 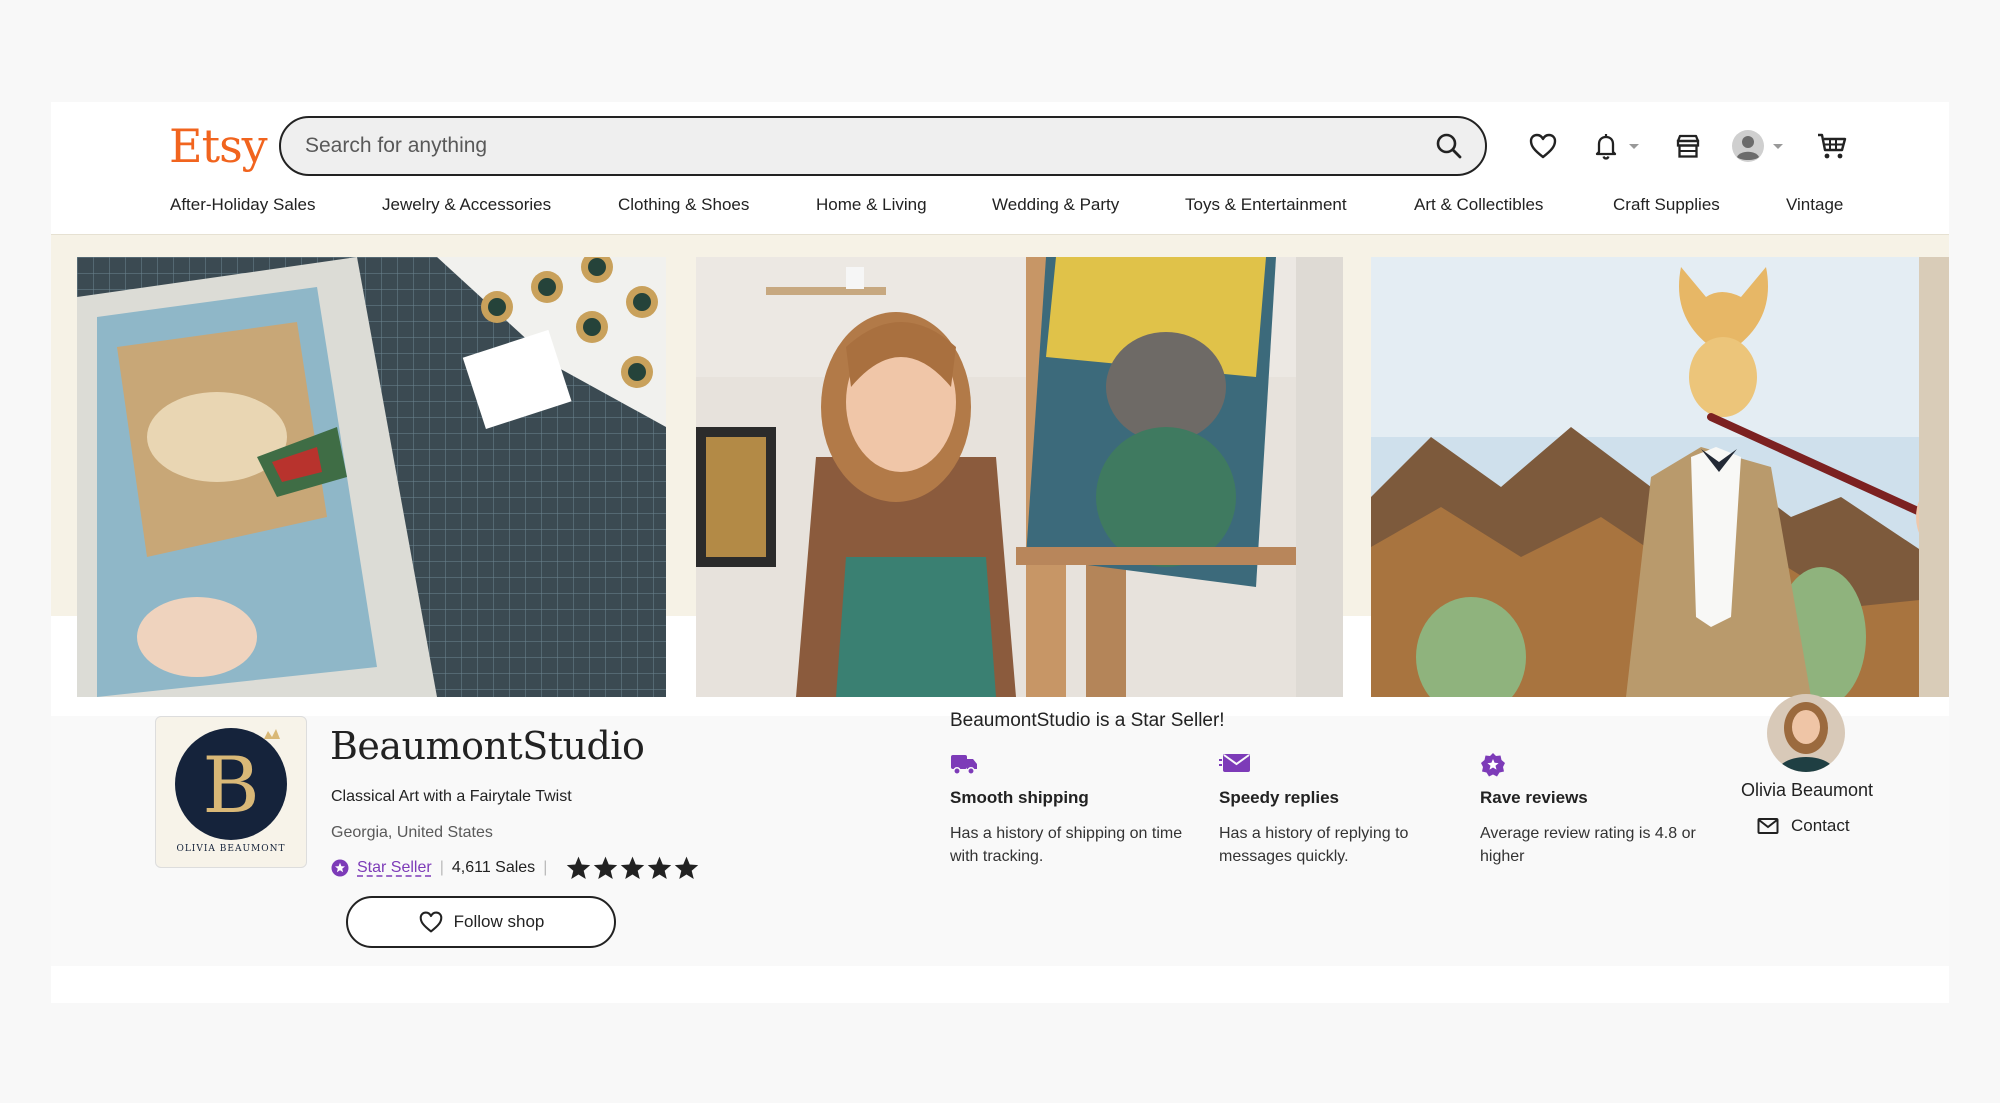 I want to click on star-seller-link: Star Seller, so click(x=394, y=868).